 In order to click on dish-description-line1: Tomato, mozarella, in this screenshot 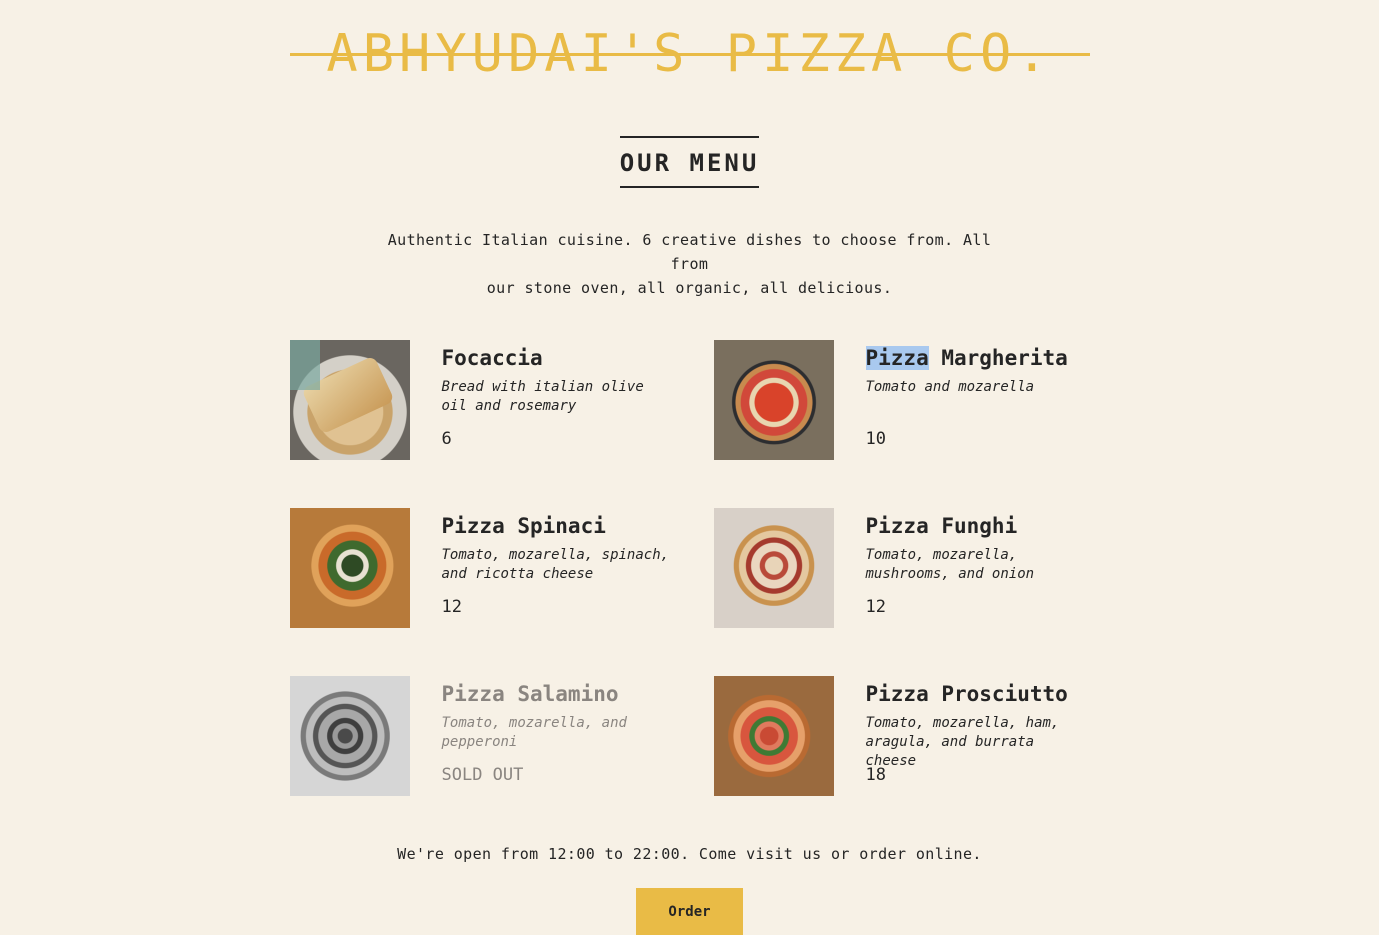, I will do `click(941, 555)`.